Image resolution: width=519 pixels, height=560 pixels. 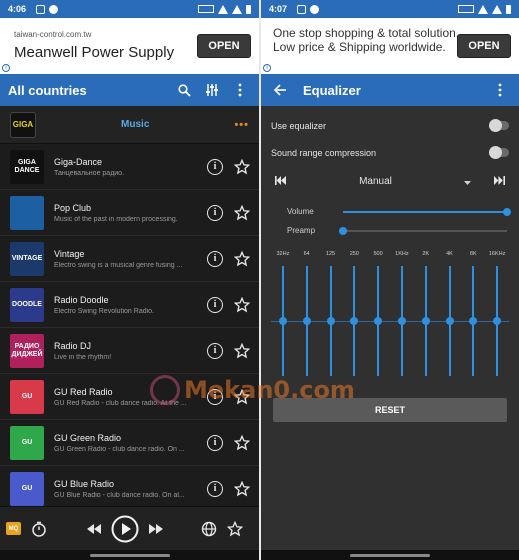 I want to click on station-text: Radio DJ Live in the rhythm!, so click(x=122, y=351).